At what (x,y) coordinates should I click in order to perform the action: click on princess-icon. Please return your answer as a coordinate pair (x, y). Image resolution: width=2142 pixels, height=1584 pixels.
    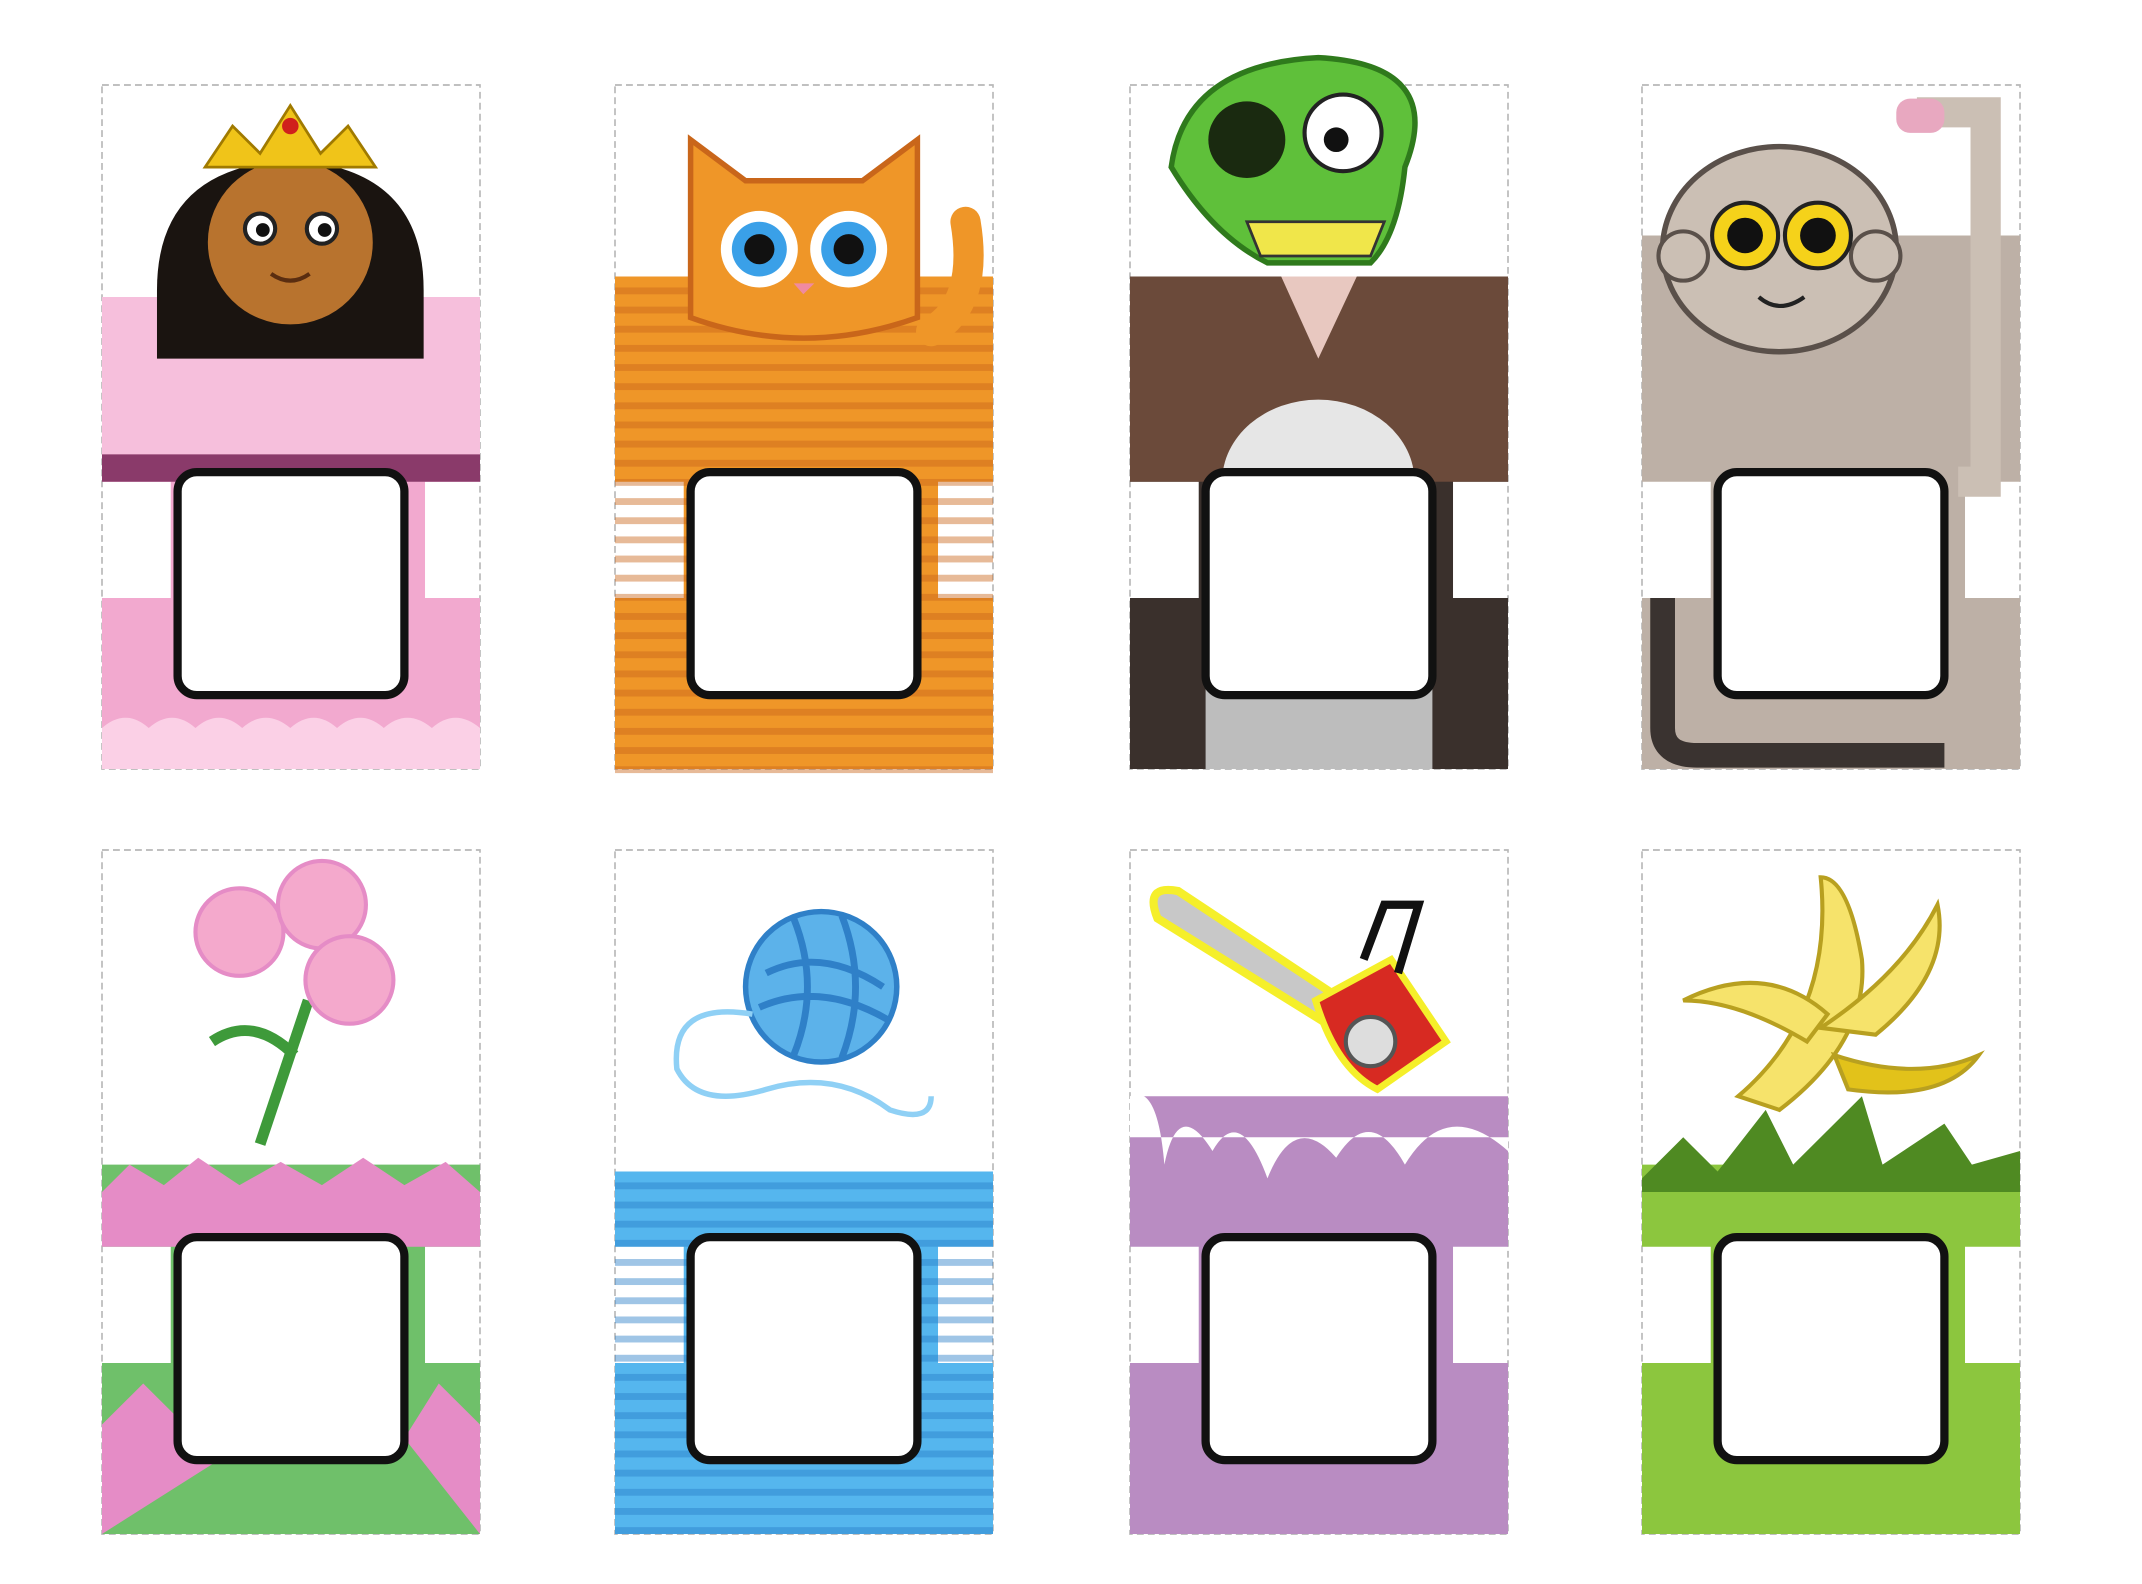
    Looking at the image, I should click on (290, 230).